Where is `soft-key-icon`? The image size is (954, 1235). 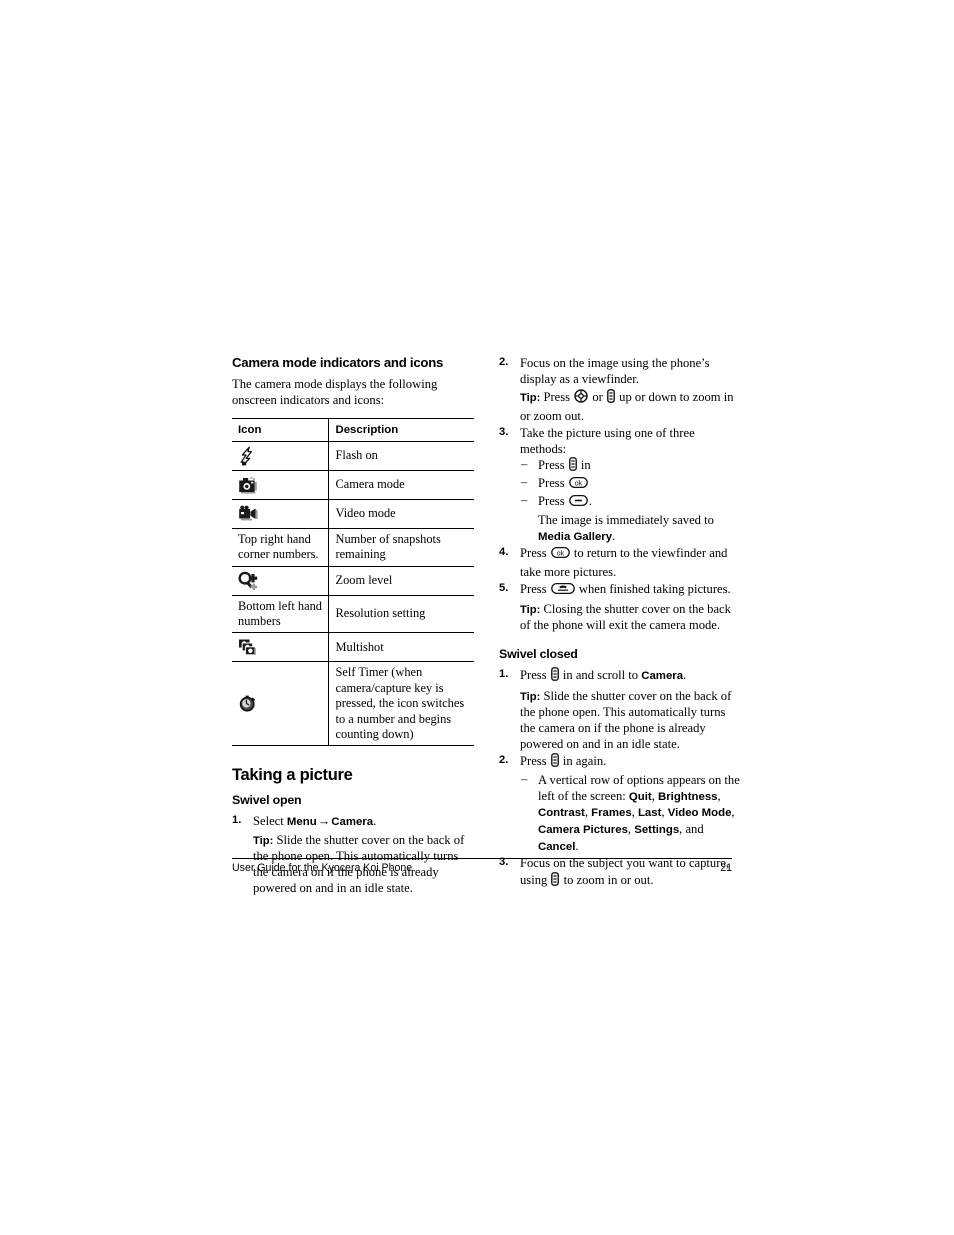
soft-key-icon is located at coordinates (578, 502).